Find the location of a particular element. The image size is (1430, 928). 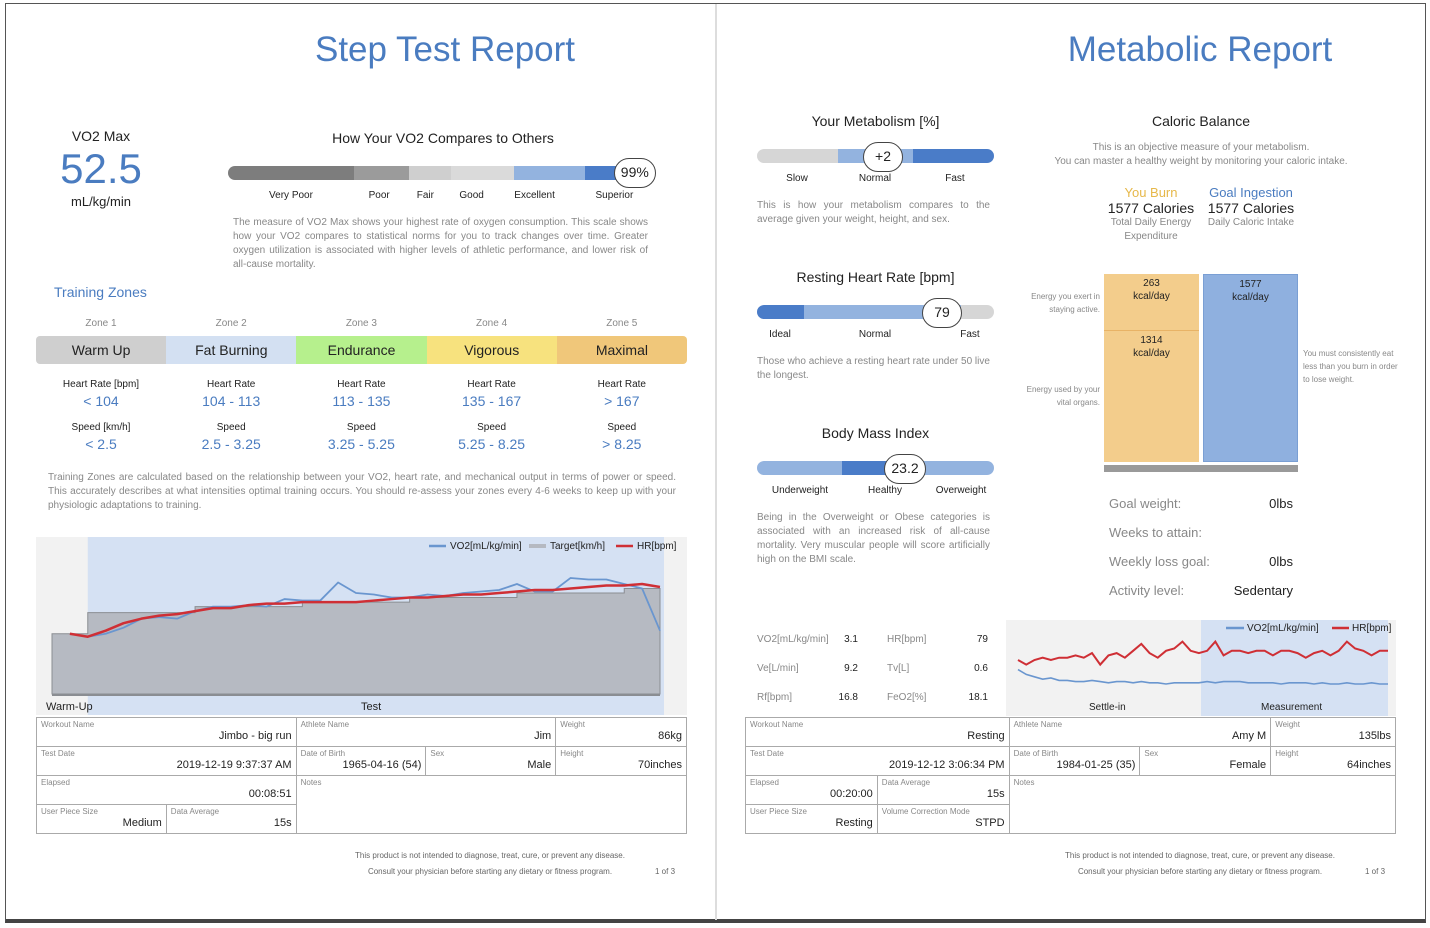

phase-label-measurement: Measurement is located at coordinates (1291, 707).